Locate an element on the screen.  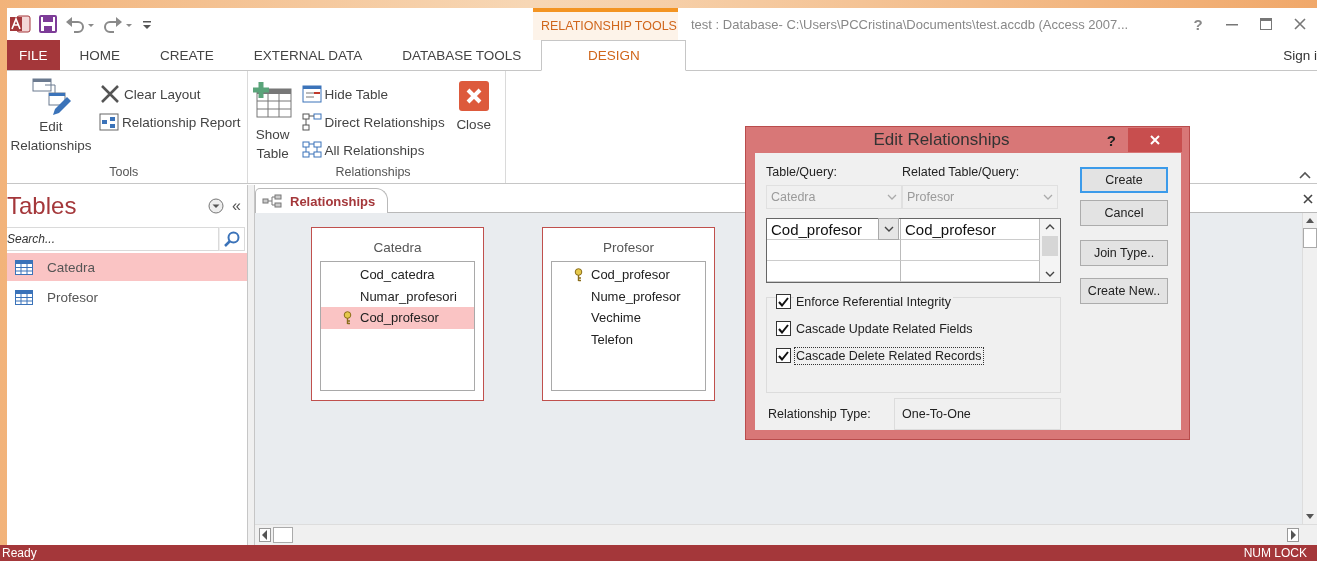
relationship-type-value: One-To-One is located at coordinates (977, 414).